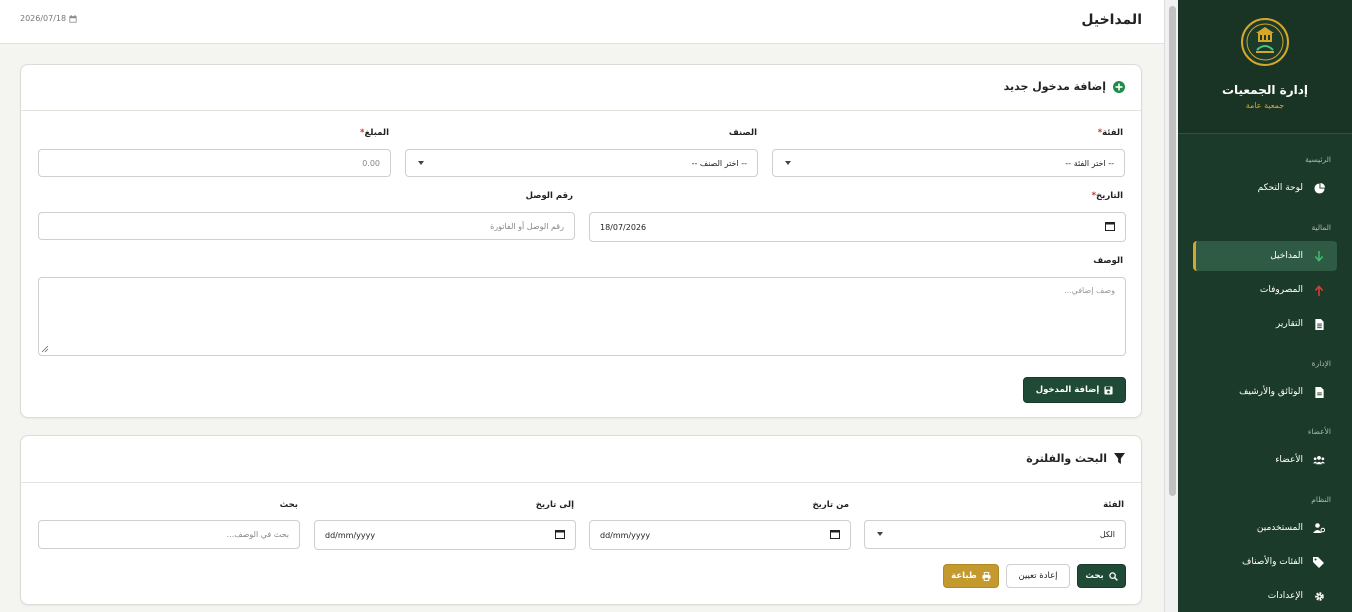 The width and height of the screenshot is (1352, 612). Describe the element at coordinates (1319, 596) in the screenshot. I see `gear-icon` at that location.